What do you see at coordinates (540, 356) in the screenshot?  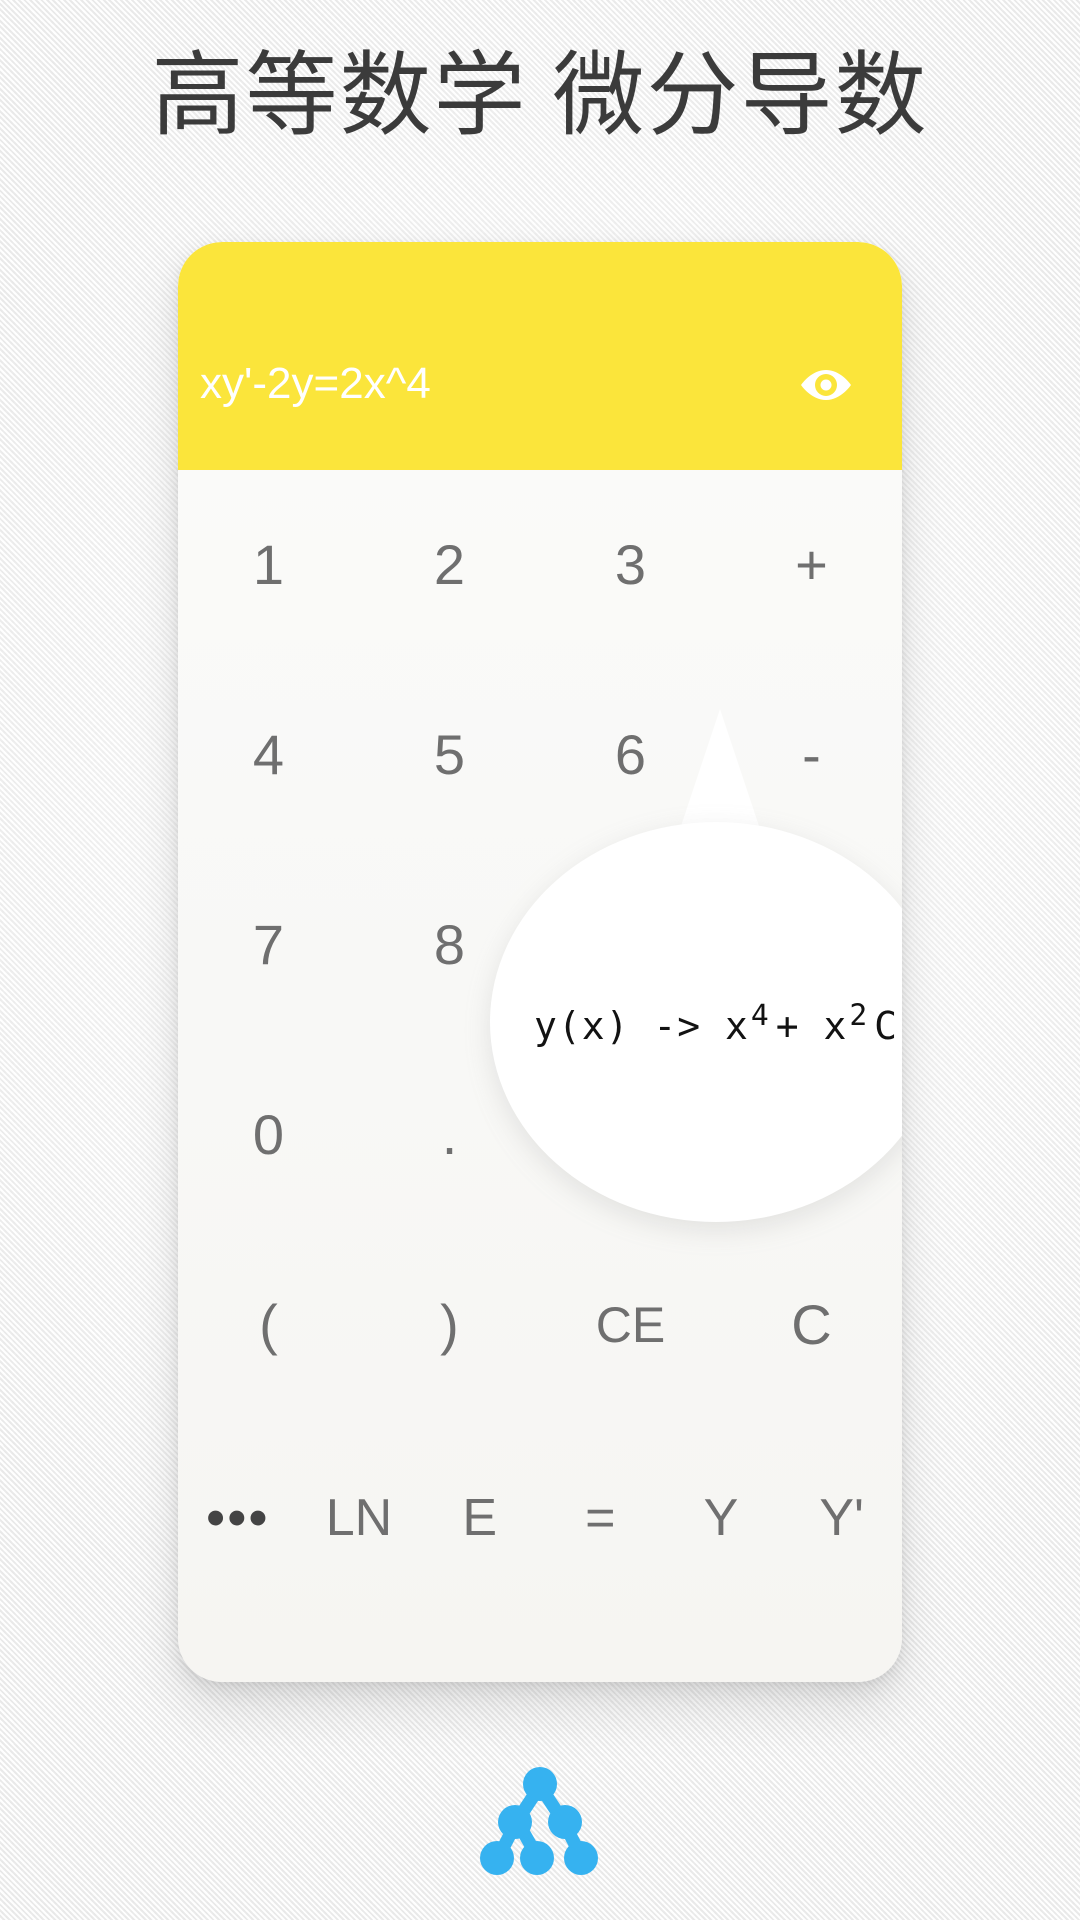 I see `expression-header: xy'-2y=2x^4` at bounding box center [540, 356].